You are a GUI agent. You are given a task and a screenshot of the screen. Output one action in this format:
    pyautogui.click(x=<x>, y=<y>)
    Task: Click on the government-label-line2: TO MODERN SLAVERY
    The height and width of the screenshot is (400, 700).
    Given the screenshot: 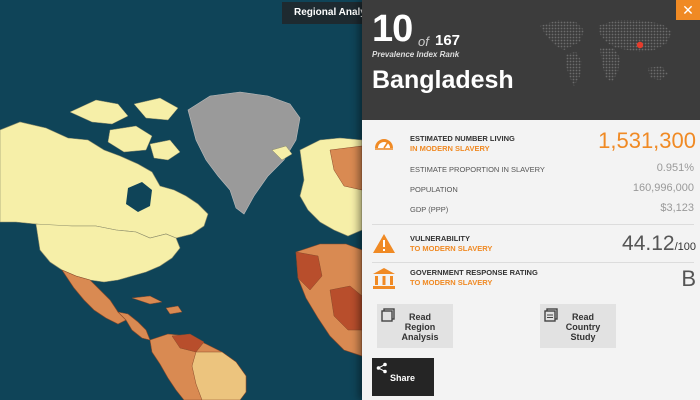 What is the action you would take?
    pyautogui.click(x=451, y=282)
    